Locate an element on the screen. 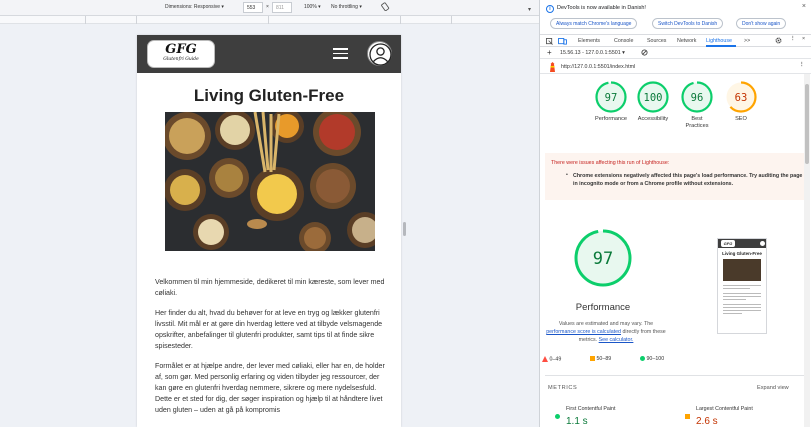 The width and height of the screenshot is (811, 427). lighthouse-run-bar: + 15.56.13 - 127.0.0.1:5501 ▾ is located at coordinates (675, 53).